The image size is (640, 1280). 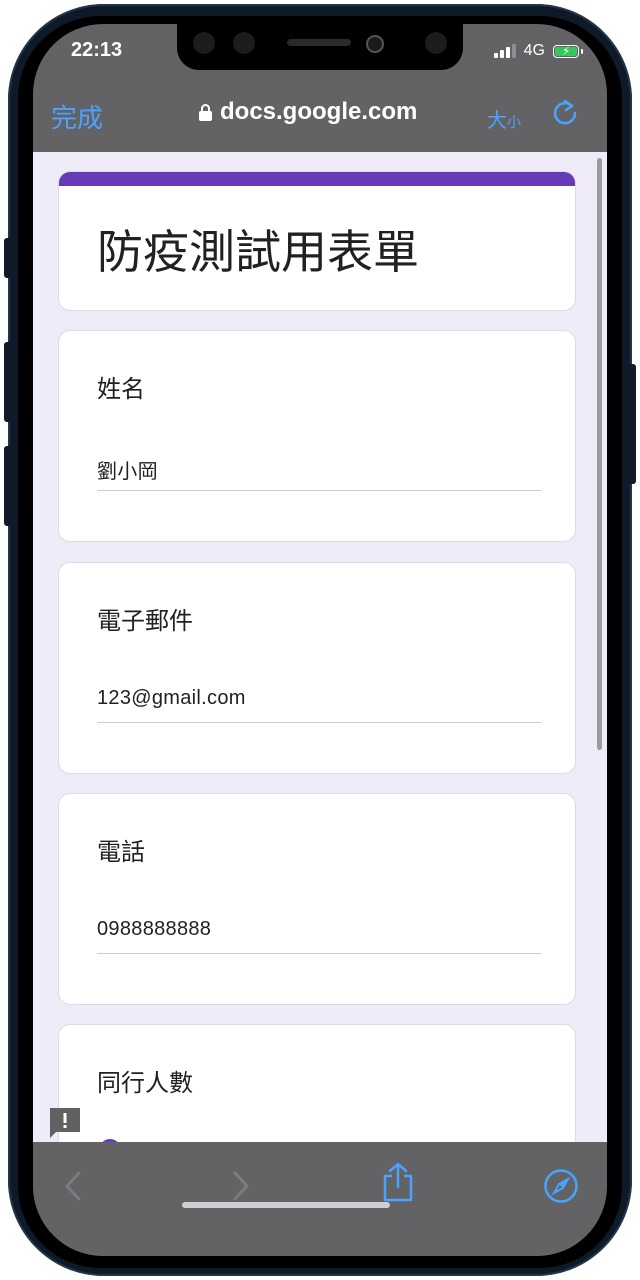 What do you see at coordinates (319, 111) in the screenshot?
I see `url-text: docs.google.com` at bounding box center [319, 111].